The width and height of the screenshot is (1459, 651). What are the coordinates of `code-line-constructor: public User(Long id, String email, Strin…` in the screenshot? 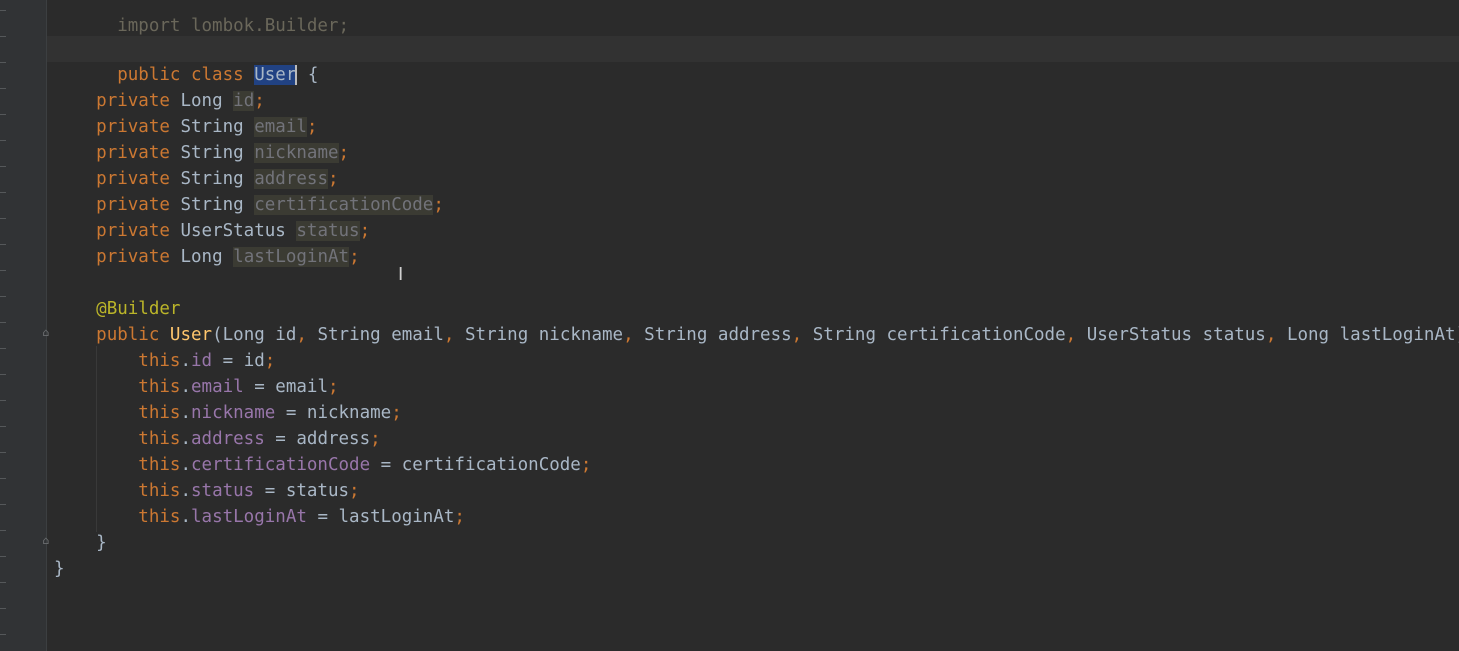 It's located at (756, 335).